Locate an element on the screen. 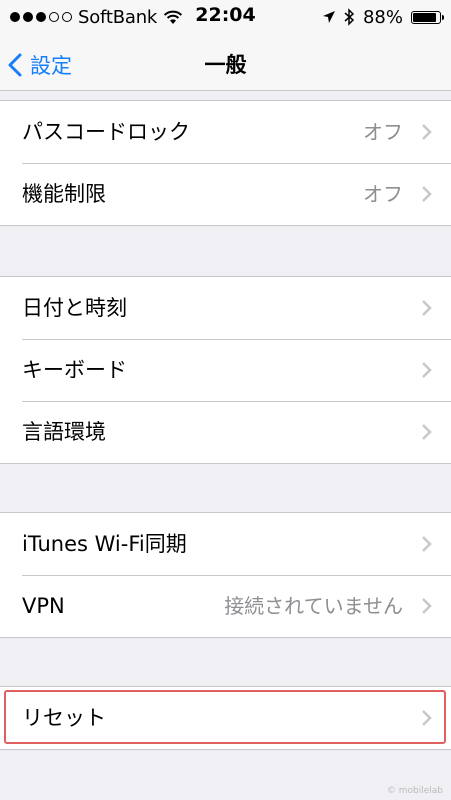 The width and height of the screenshot is (451, 800). row-label: キーボード is located at coordinates (74, 370).